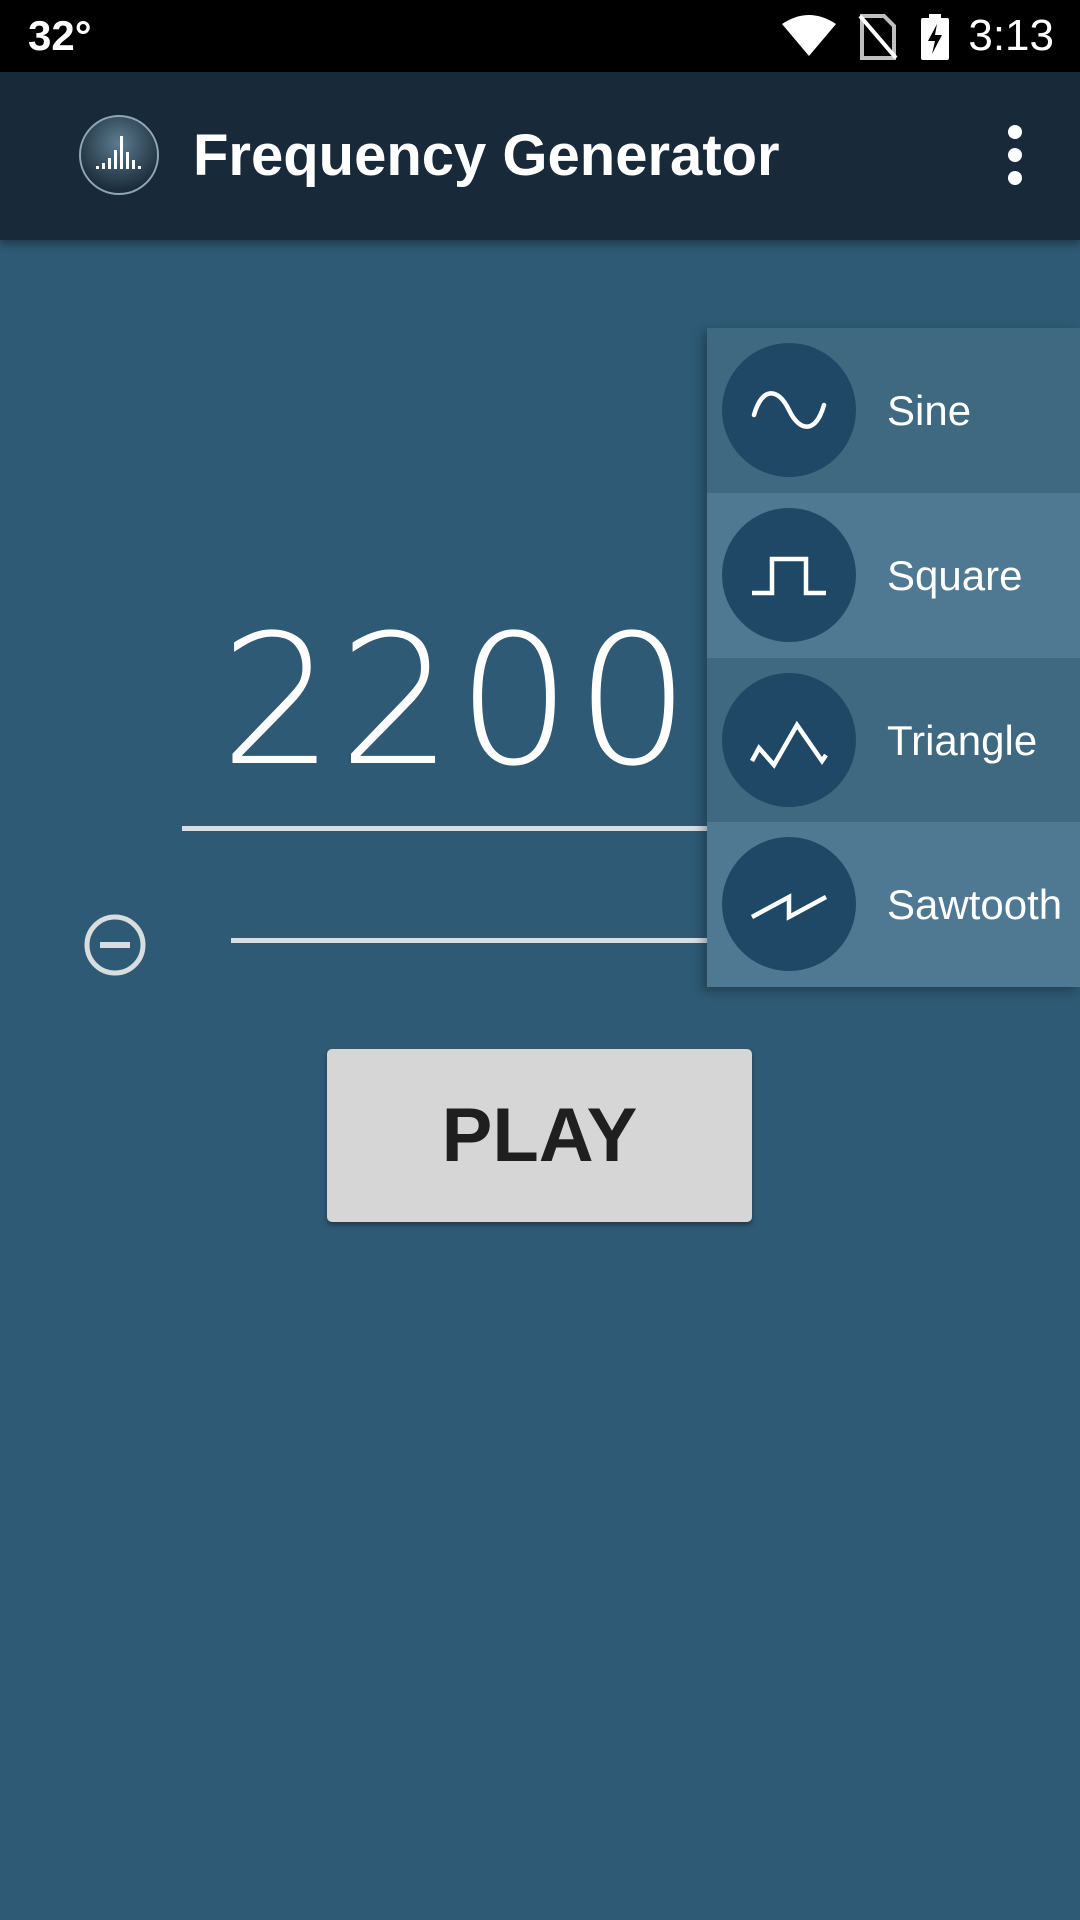  I want to click on app-bar: Frequency Generator, so click(540, 156).